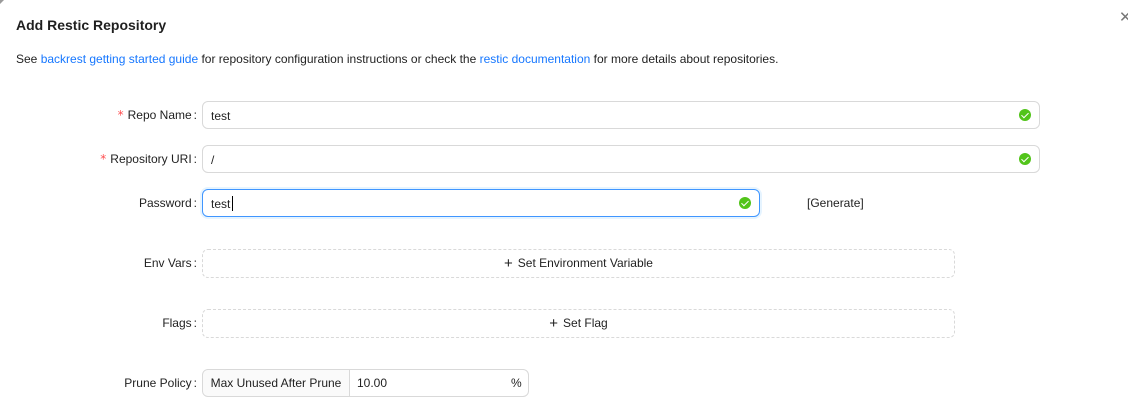  I want to click on generate-password-button: [Generate], so click(835, 203).